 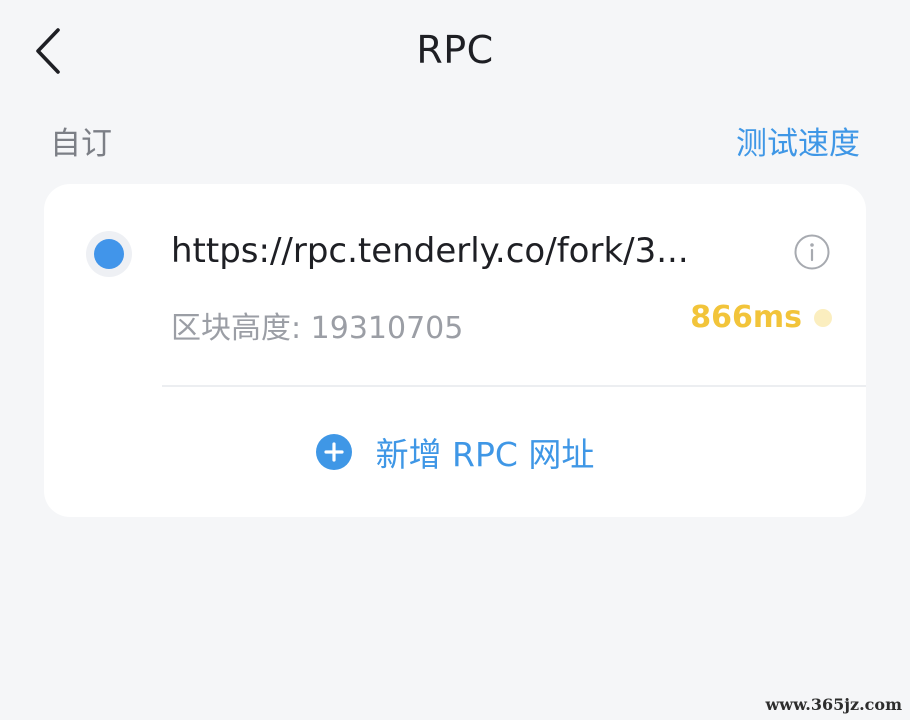 I want to click on section-label-custom: 自订, so click(x=81, y=144).